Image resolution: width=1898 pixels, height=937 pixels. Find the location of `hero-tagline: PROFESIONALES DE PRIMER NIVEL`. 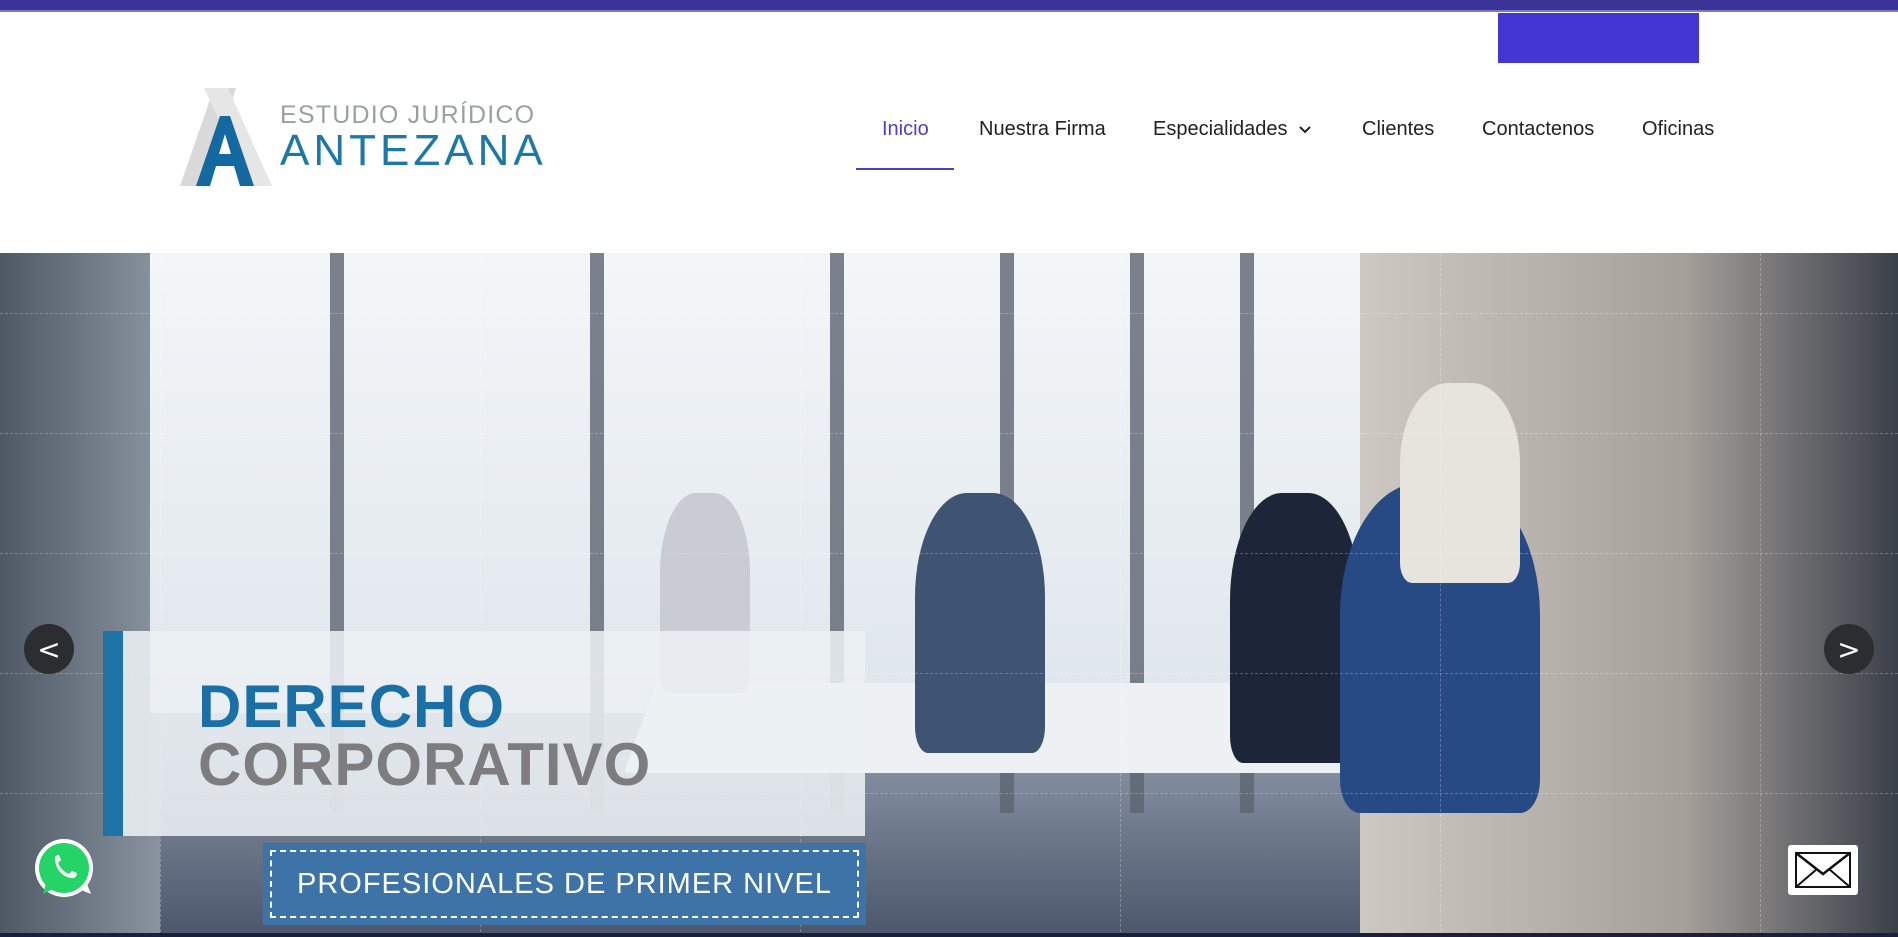

hero-tagline: PROFESIONALES DE PRIMER NIVEL is located at coordinates (564, 883).